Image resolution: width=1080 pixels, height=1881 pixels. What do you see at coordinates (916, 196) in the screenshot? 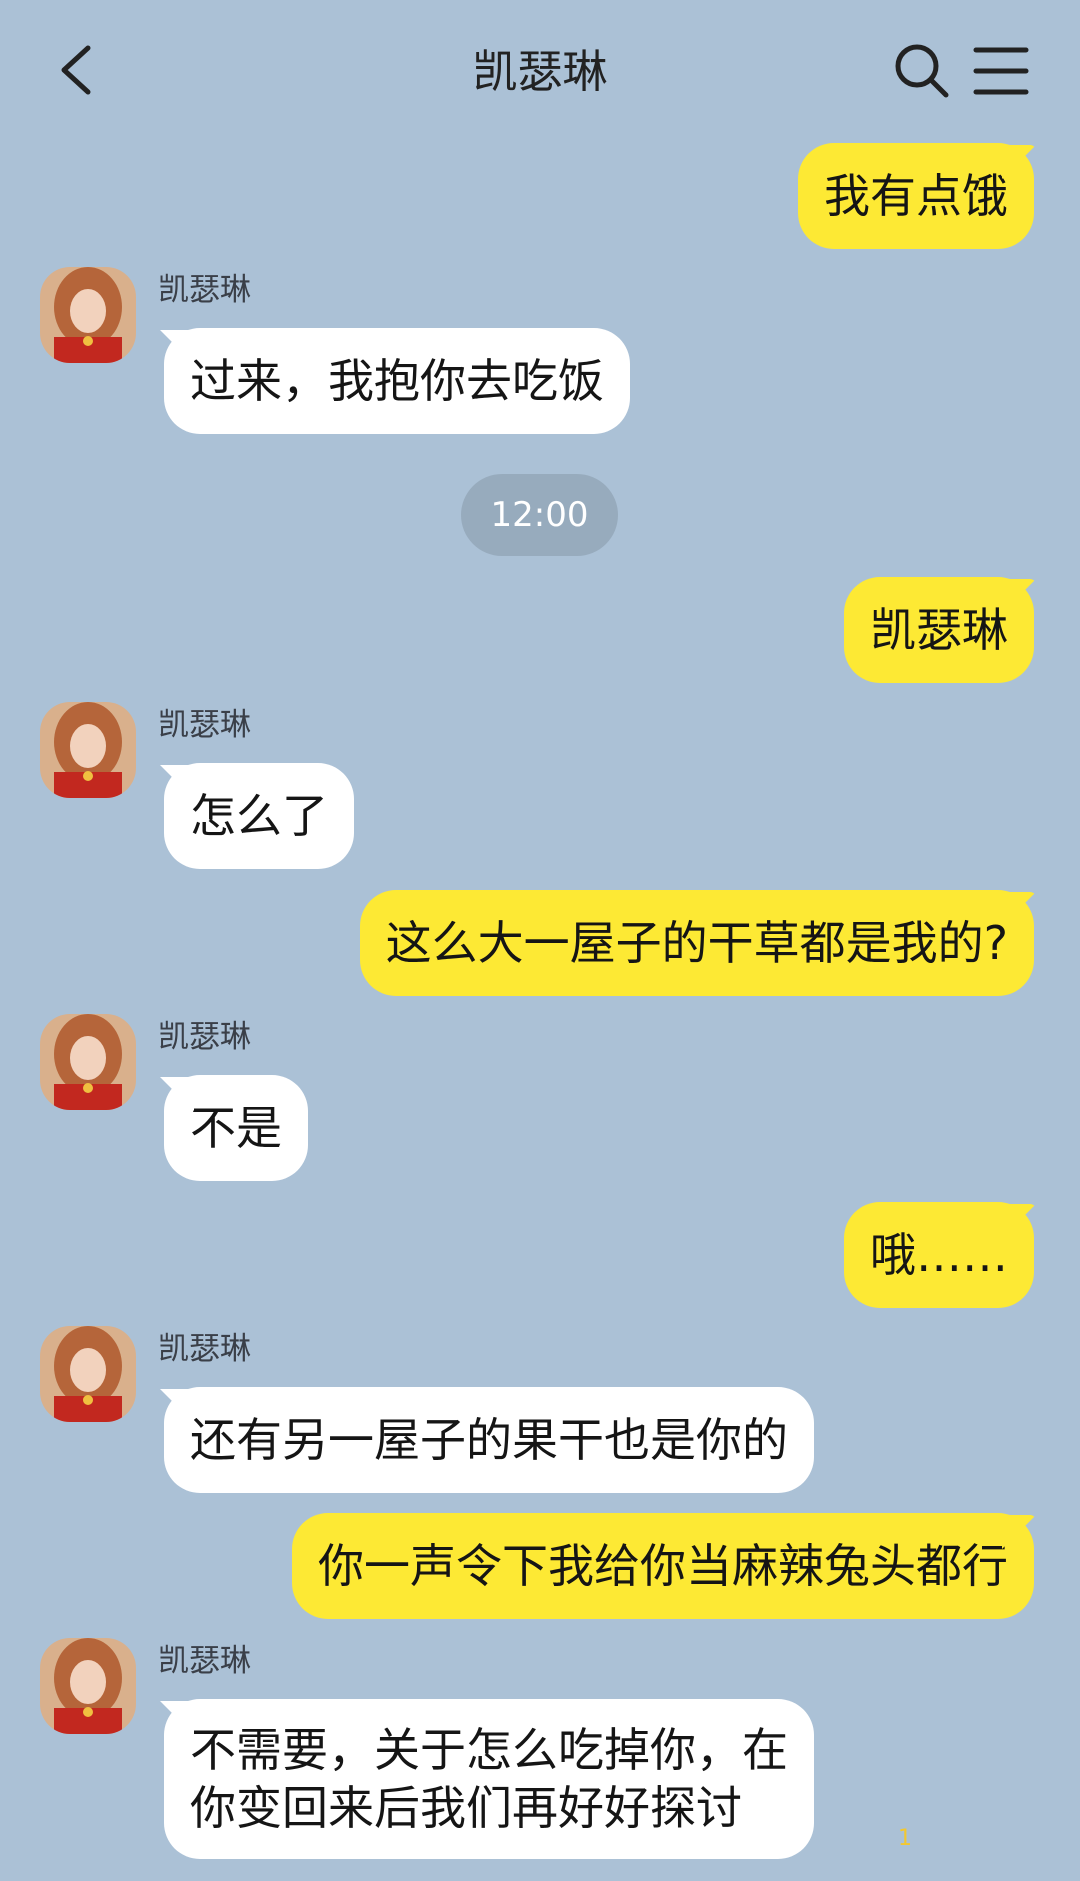
I see `outgoing-message-bubble: 我有点饿` at bounding box center [916, 196].